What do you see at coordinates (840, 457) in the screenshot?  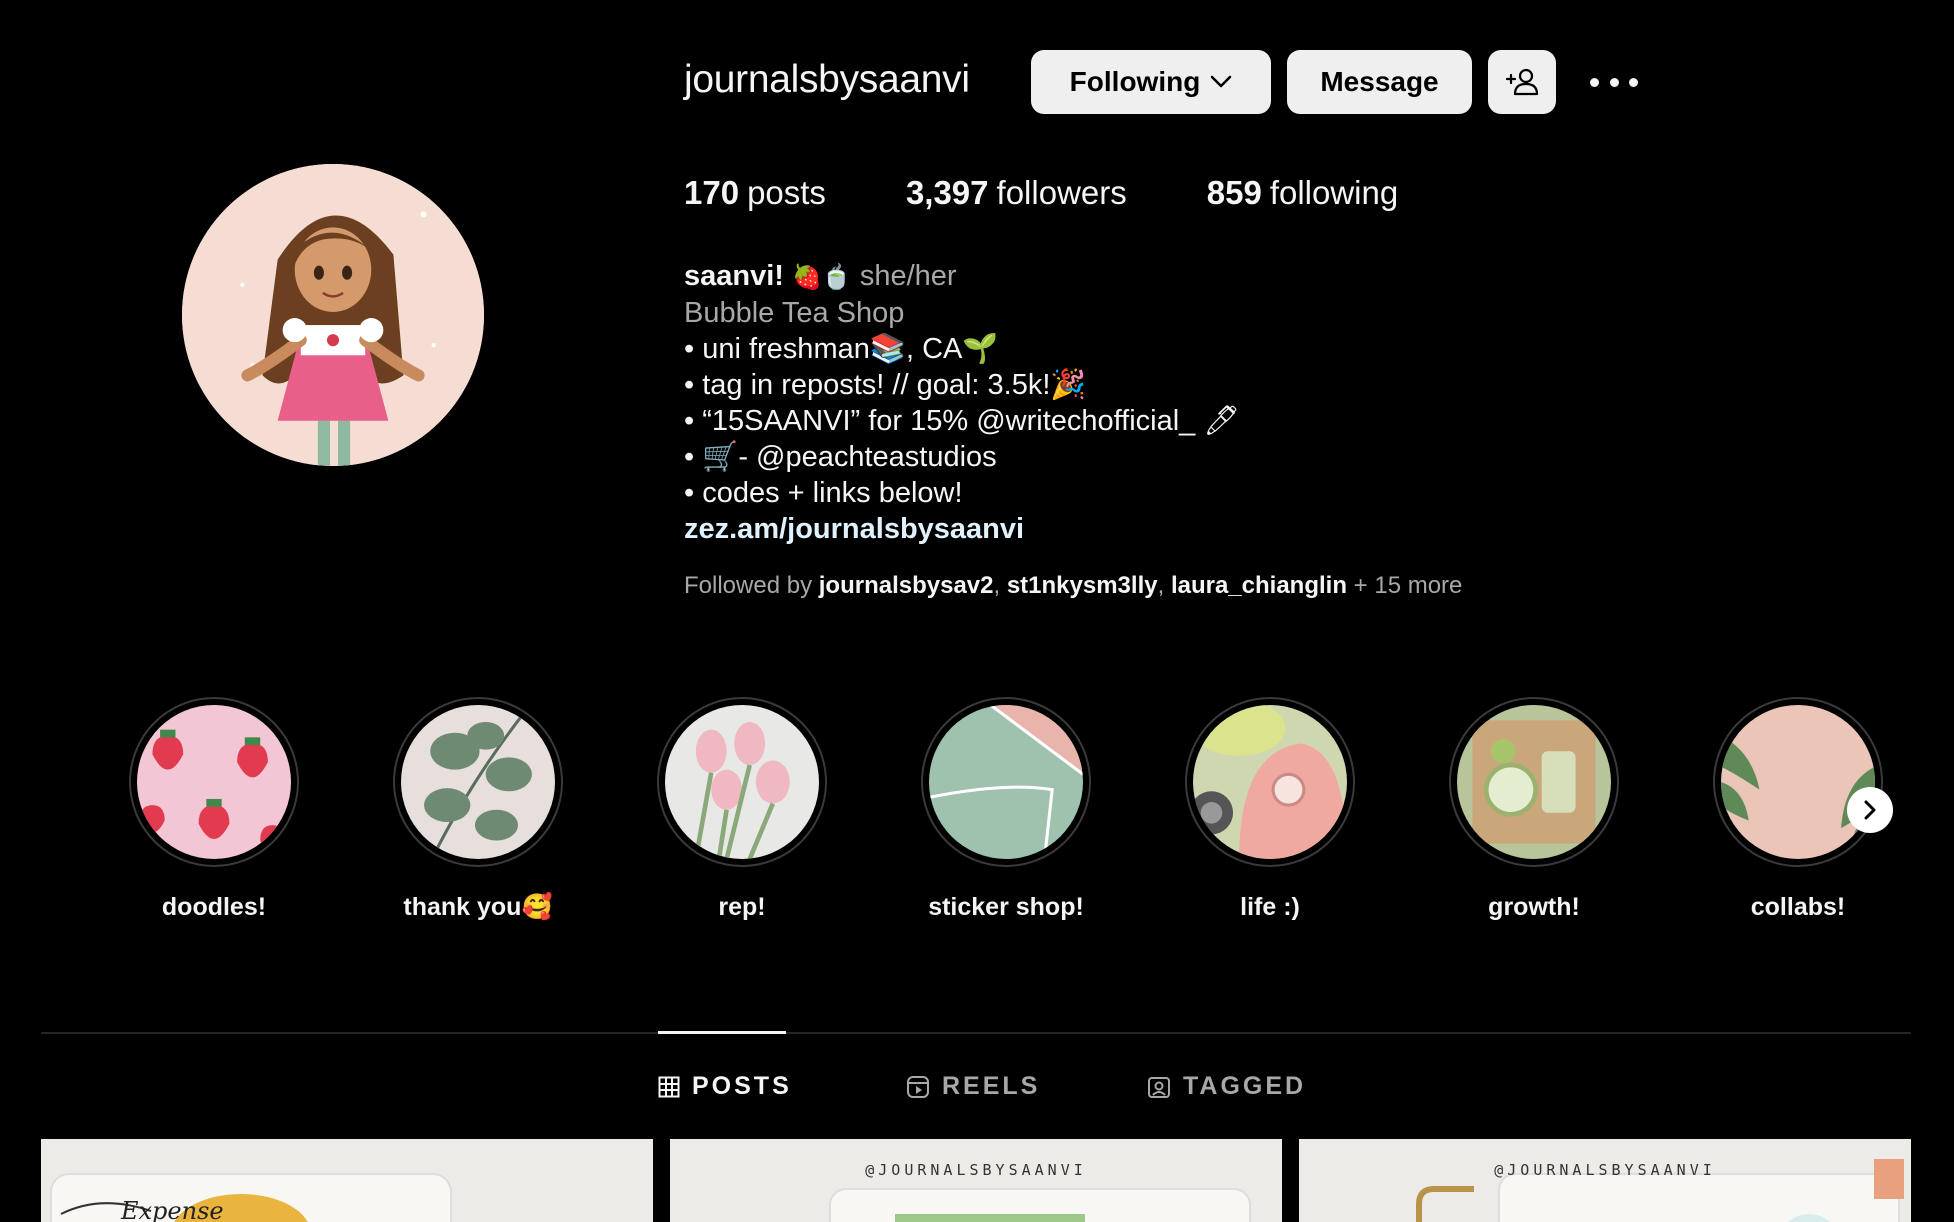 I see `bio-line-4: • 🛒- @peachteastudios` at bounding box center [840, 457].